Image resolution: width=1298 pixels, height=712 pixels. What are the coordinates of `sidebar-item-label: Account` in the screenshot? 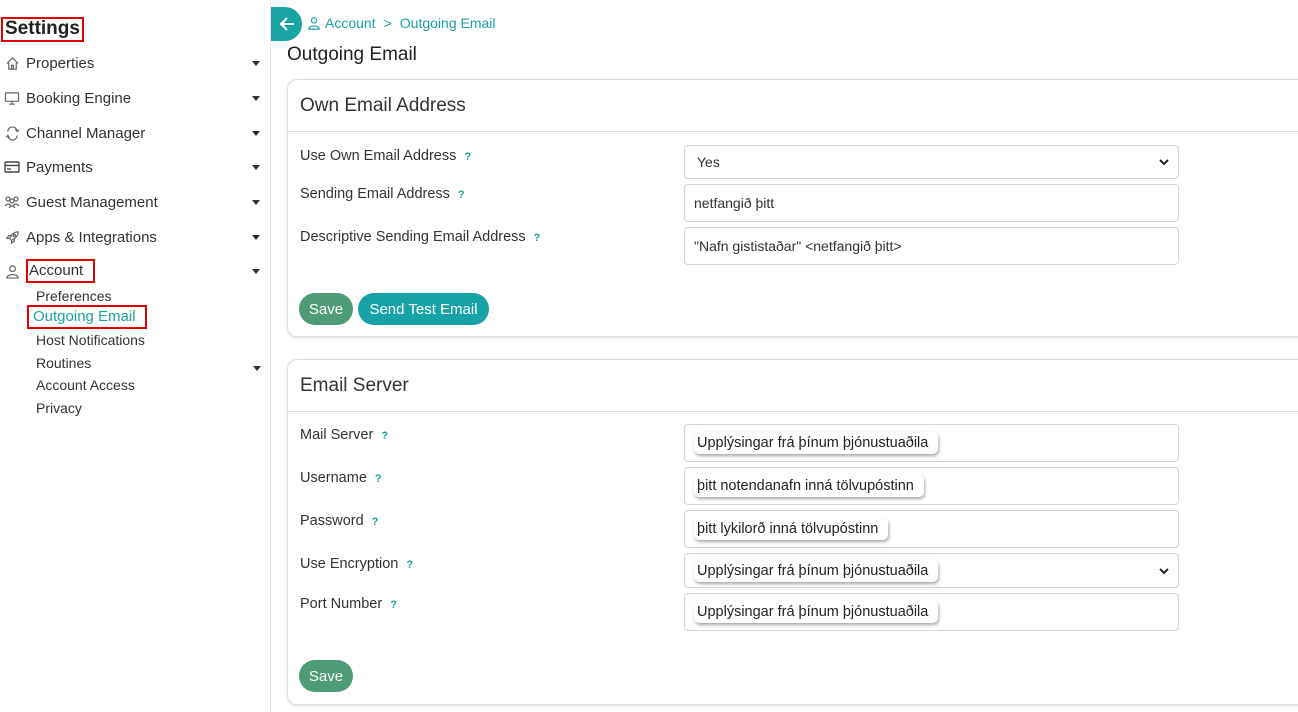 It's located at (61, 271).